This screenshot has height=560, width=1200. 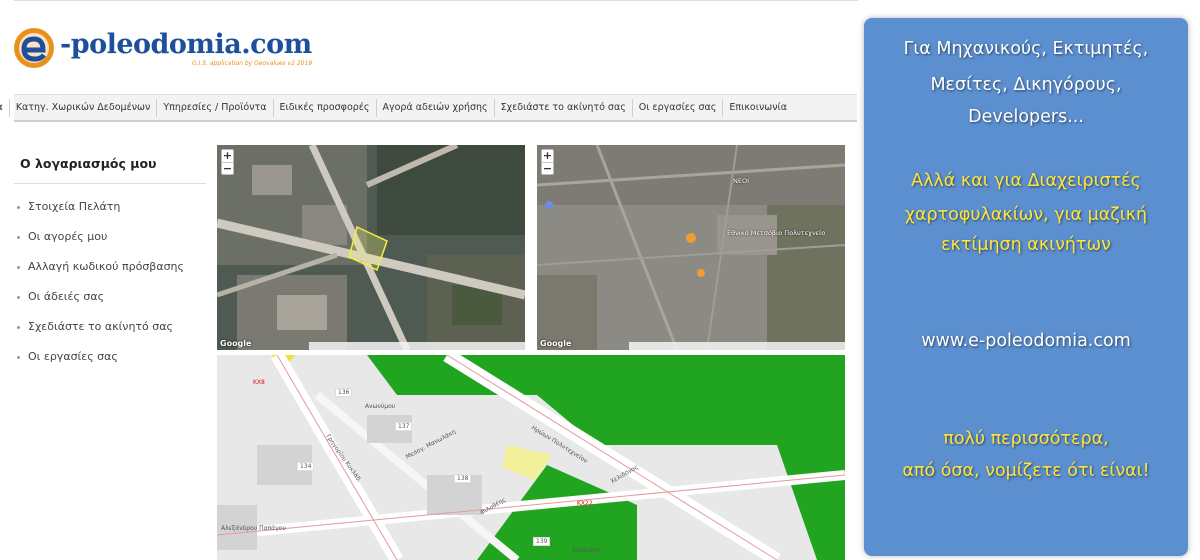 I want to click on nav-special-offers: Ειδικές προσφορές, so click(x=325, y=107).